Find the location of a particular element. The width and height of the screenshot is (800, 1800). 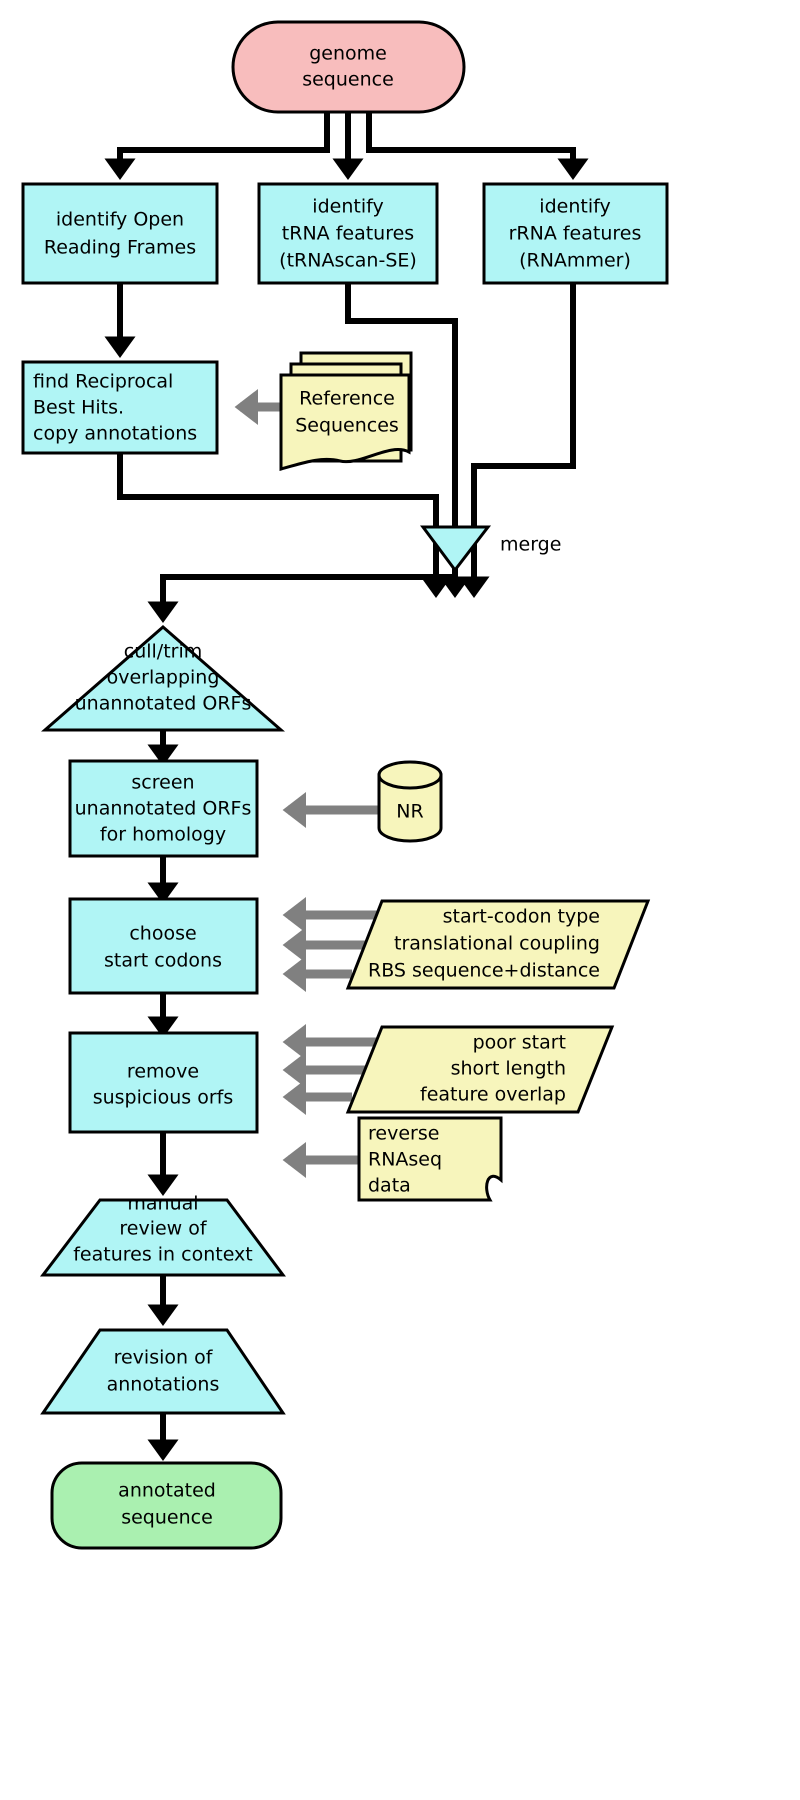

manual-review-line-3: features in context is located at coordinates (163, 1255).